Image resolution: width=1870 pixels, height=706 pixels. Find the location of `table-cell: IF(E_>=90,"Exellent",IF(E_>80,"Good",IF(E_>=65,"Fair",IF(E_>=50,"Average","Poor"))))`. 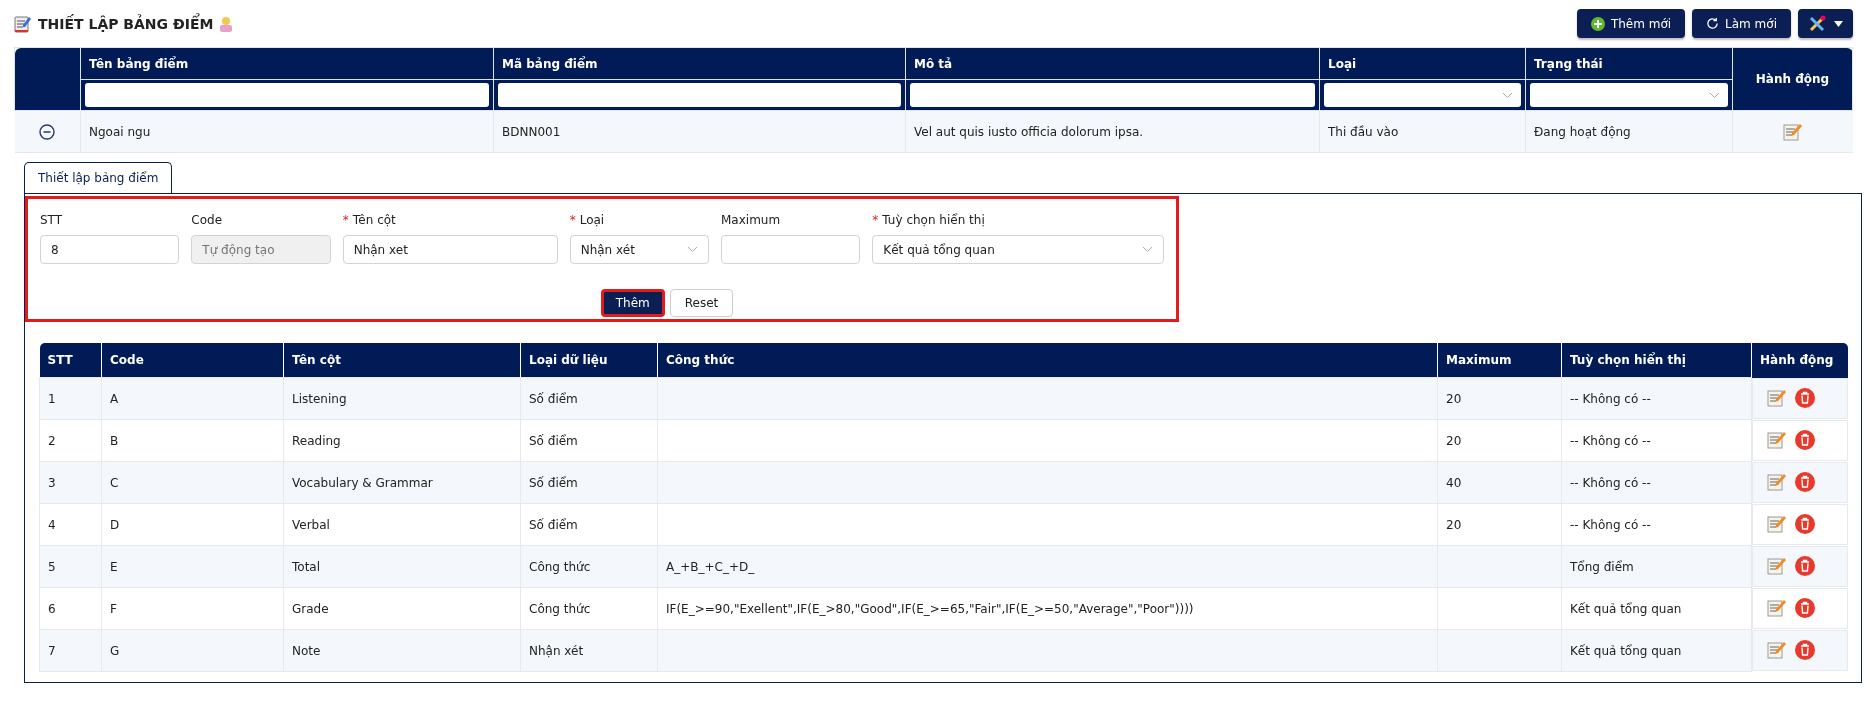

table-cell: IF(E_>=90,"Exellent",IF(E_>80,"Good",IF(E_>=65,"Fair",IF(E_>=50,"Average","Poor")))) is located at coordinates (930, 608).